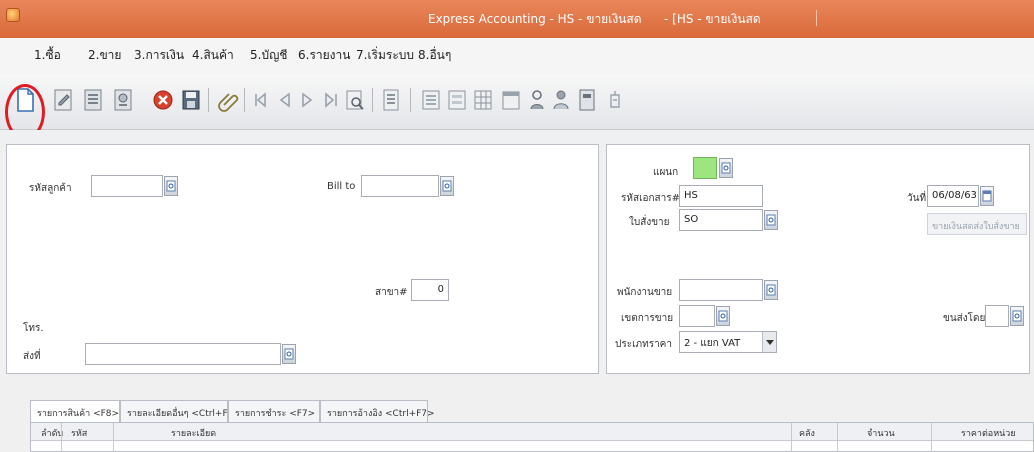 The height and width of the screenshot is (452, 1034). I want to click on phone-label: โทร., so click(33, 328).